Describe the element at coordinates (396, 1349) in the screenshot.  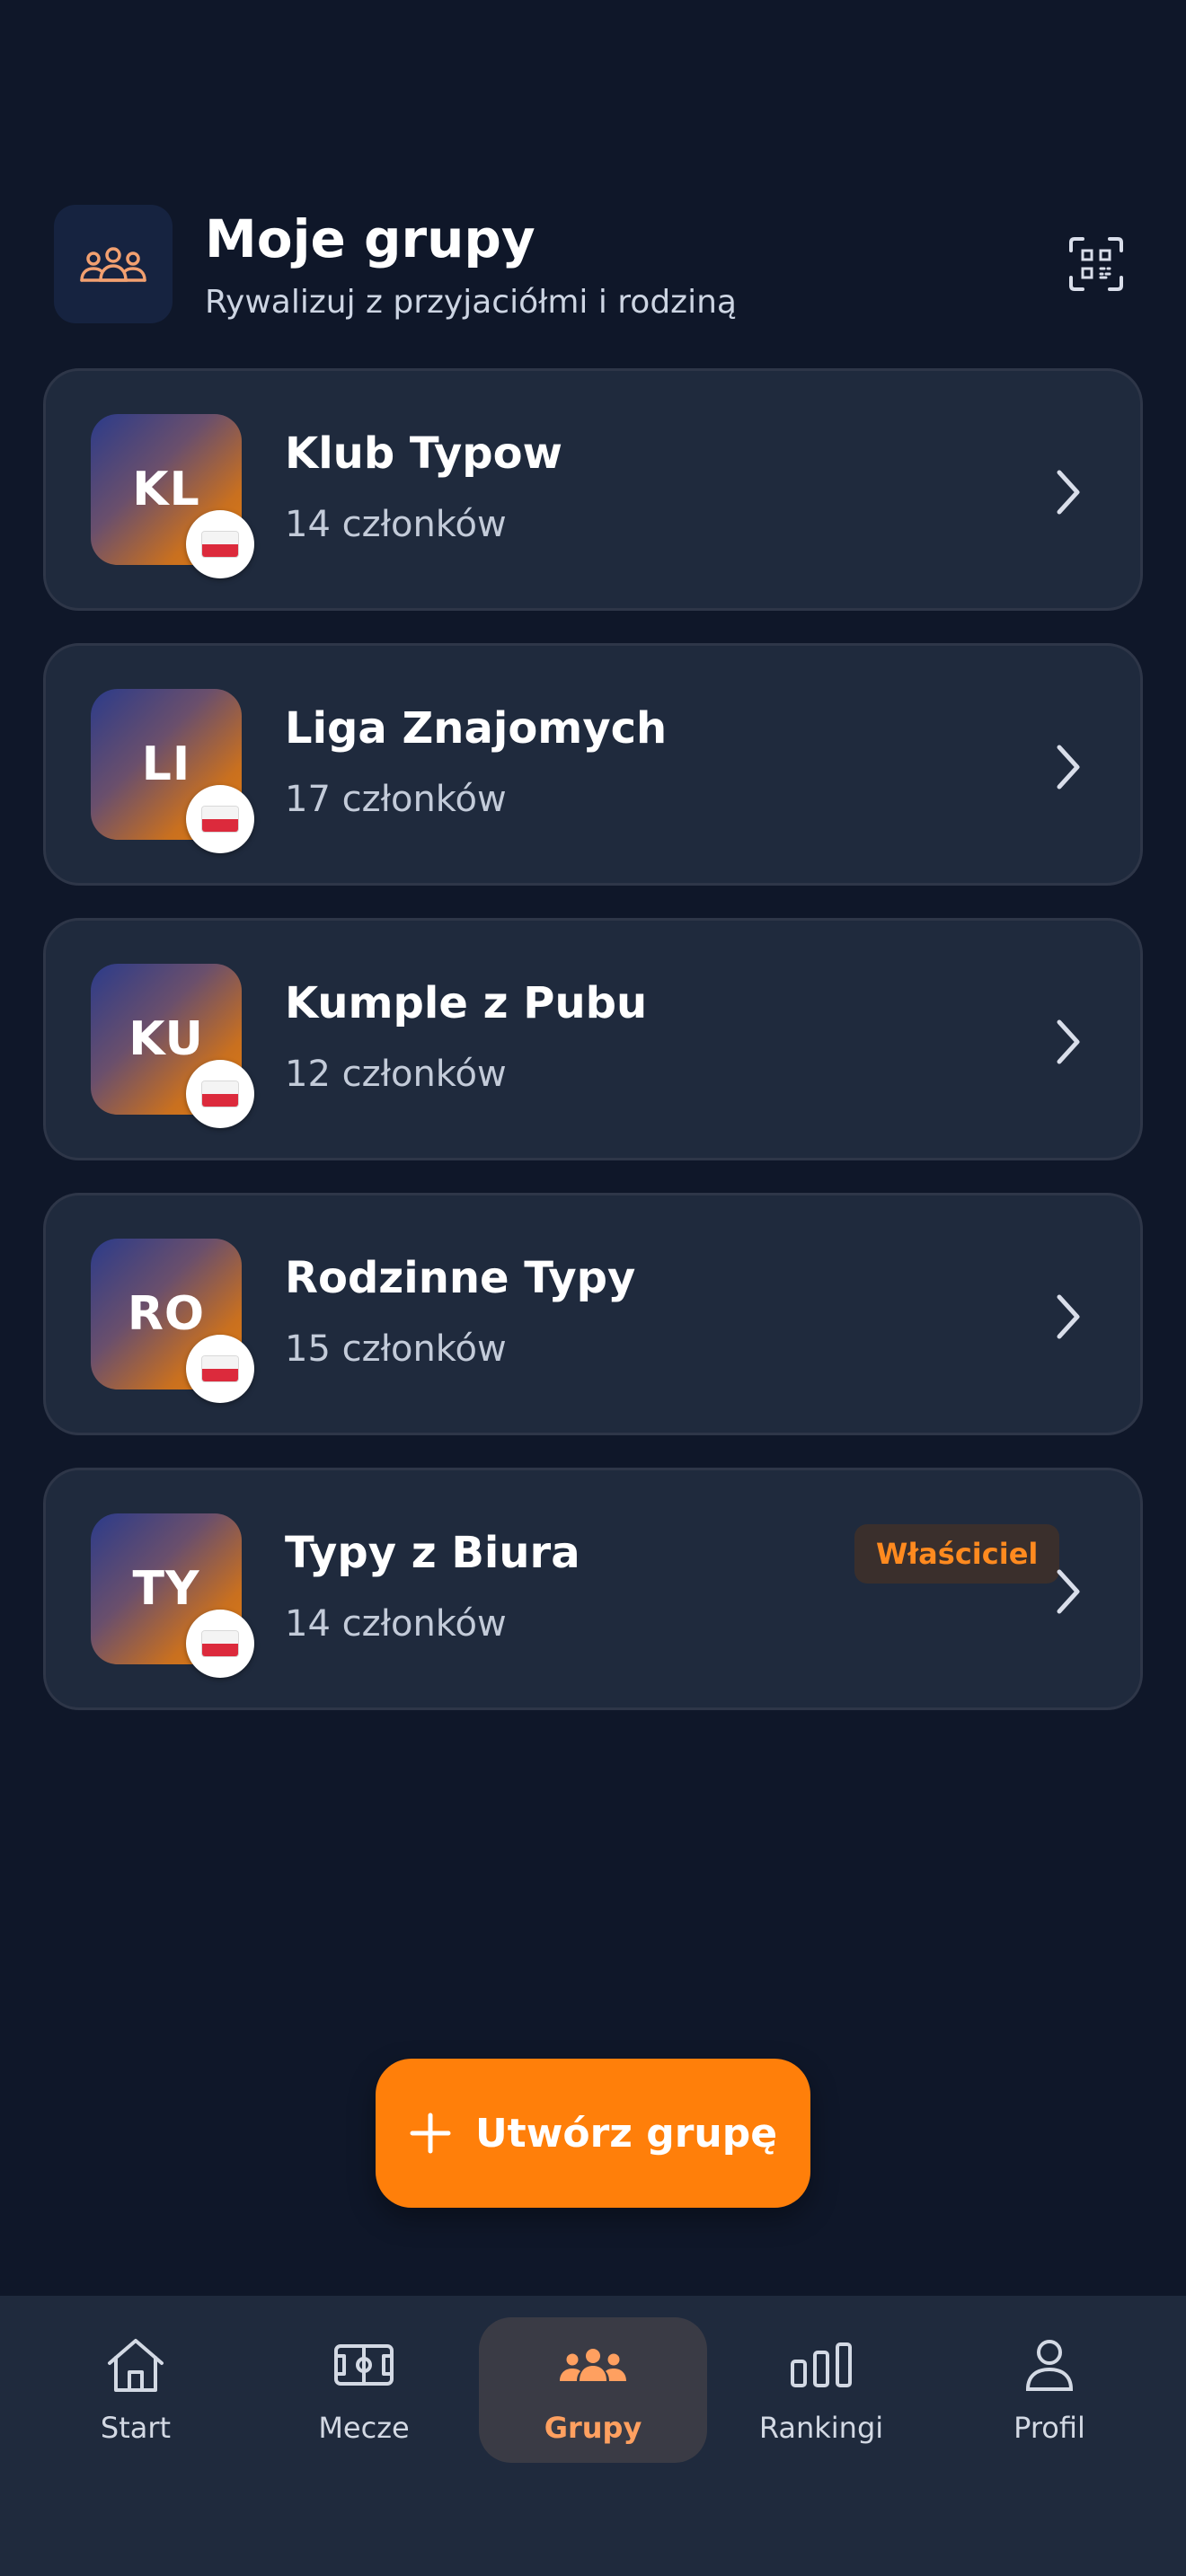
I see `group-members-count: 15 członków` at that location.